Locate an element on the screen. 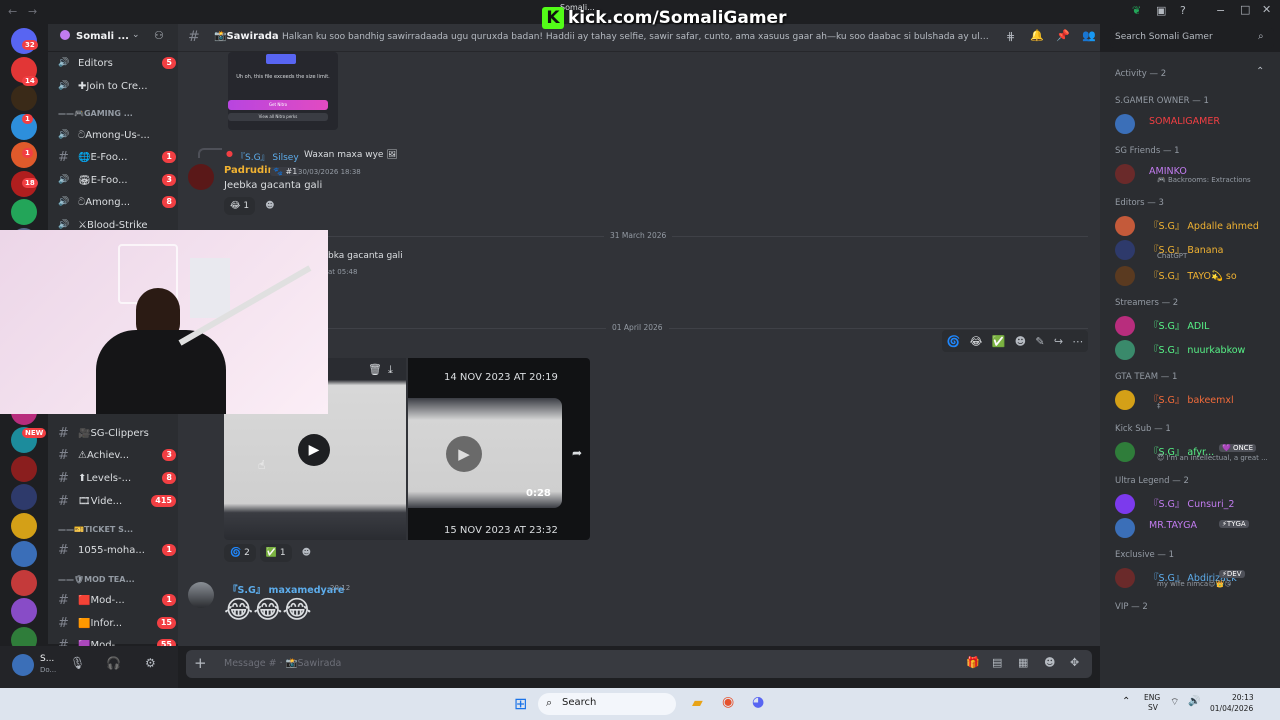 Image resolution: width=1280 pixels, height=720 pixels. folder-icon: ▰ is located at coordinates (697, 703).